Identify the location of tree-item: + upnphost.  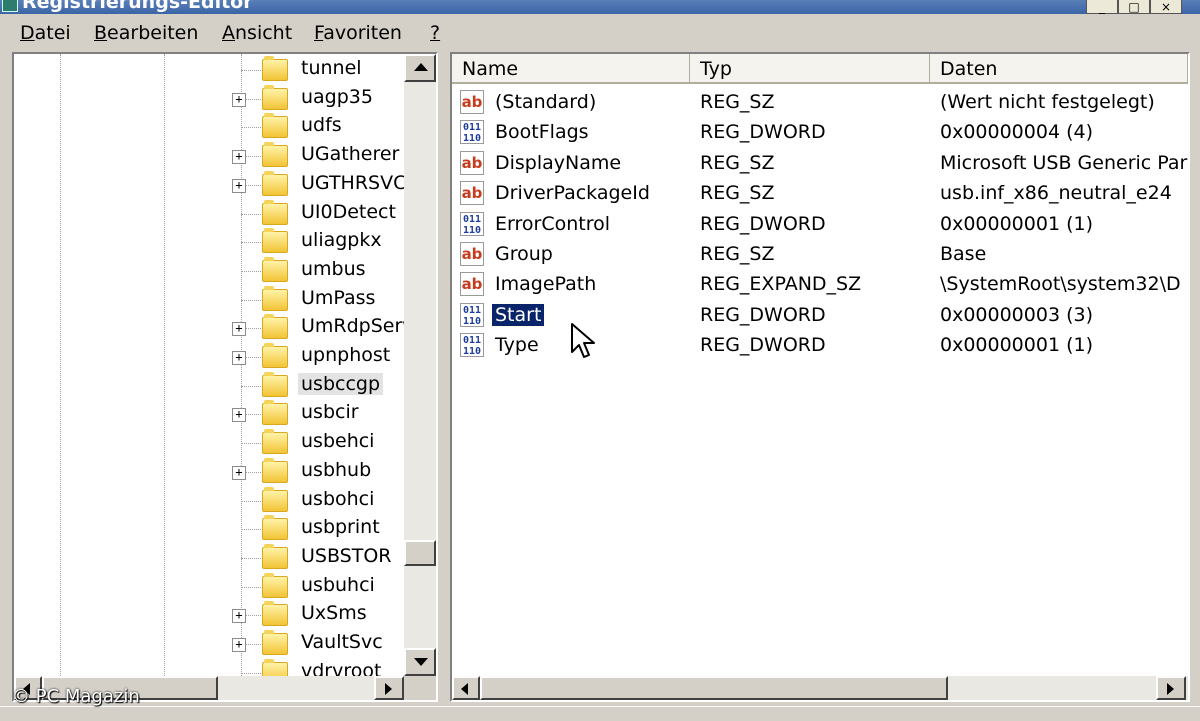
(209, 357).